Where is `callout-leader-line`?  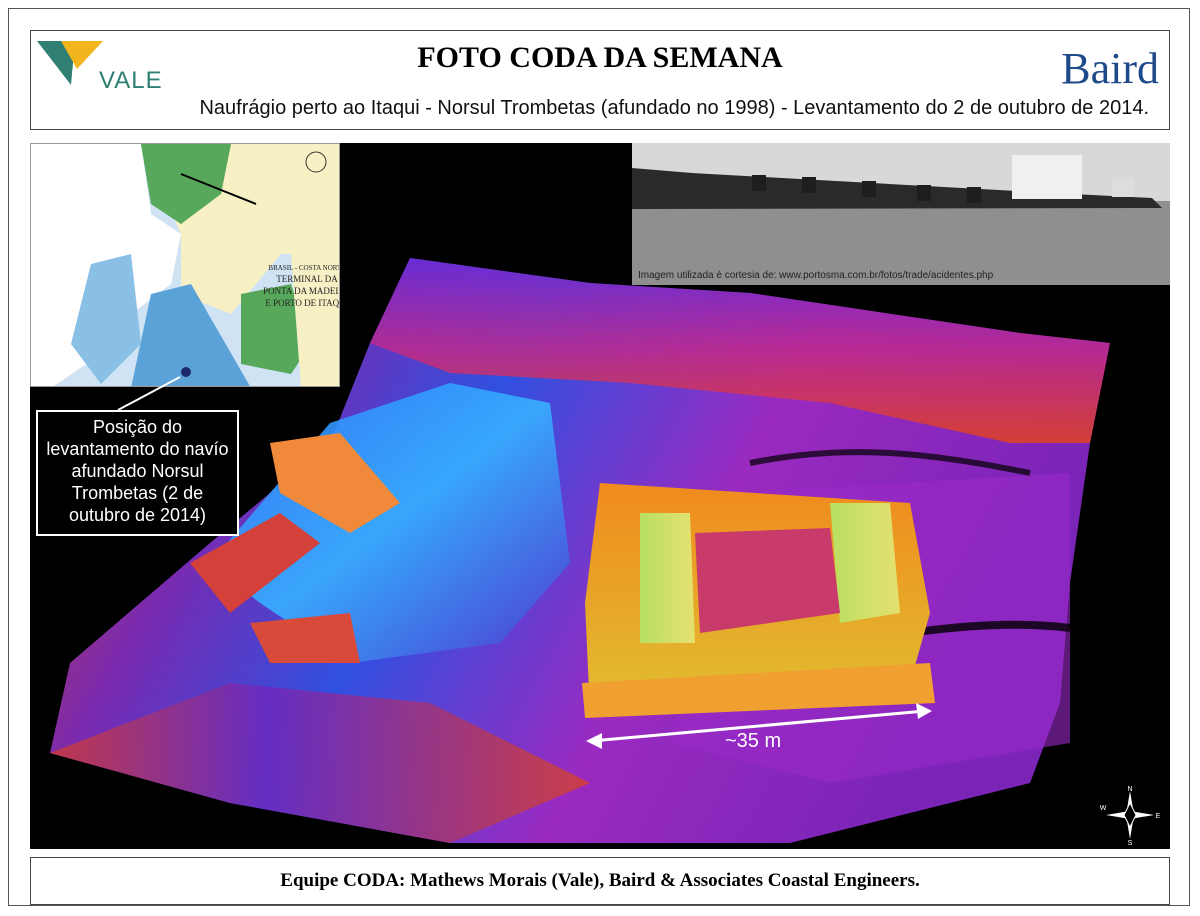 callout-leader-line is located at coordinates (149, 393).